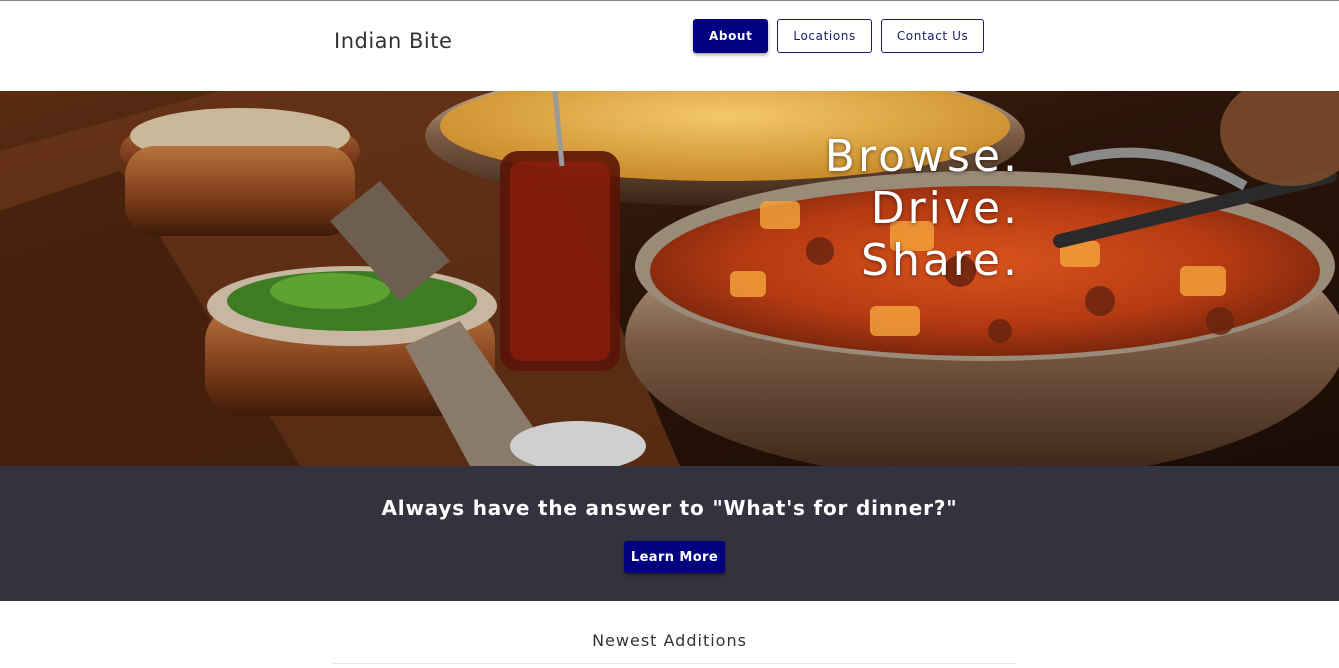 Image resolution: width=1339 pixels, height=668 pixels. Describe the element at coordinates (932, 36) in the screenshot. I see `nav-contact-button: Contact Us` at that location.